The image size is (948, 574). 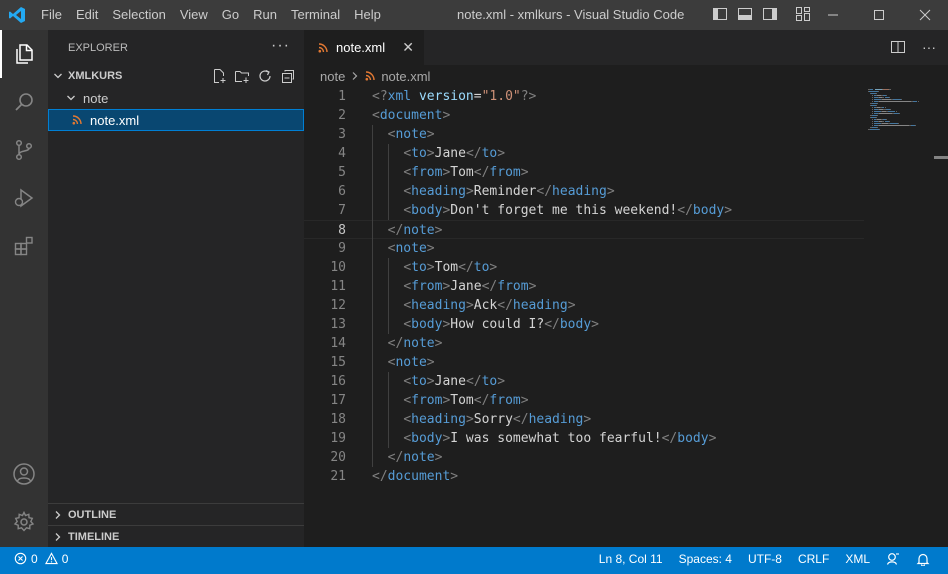 What do you see at coordinates (315, 15) in the screenshot?
I see `menu-terminal: Terminal` at bounding box center [315, 15].